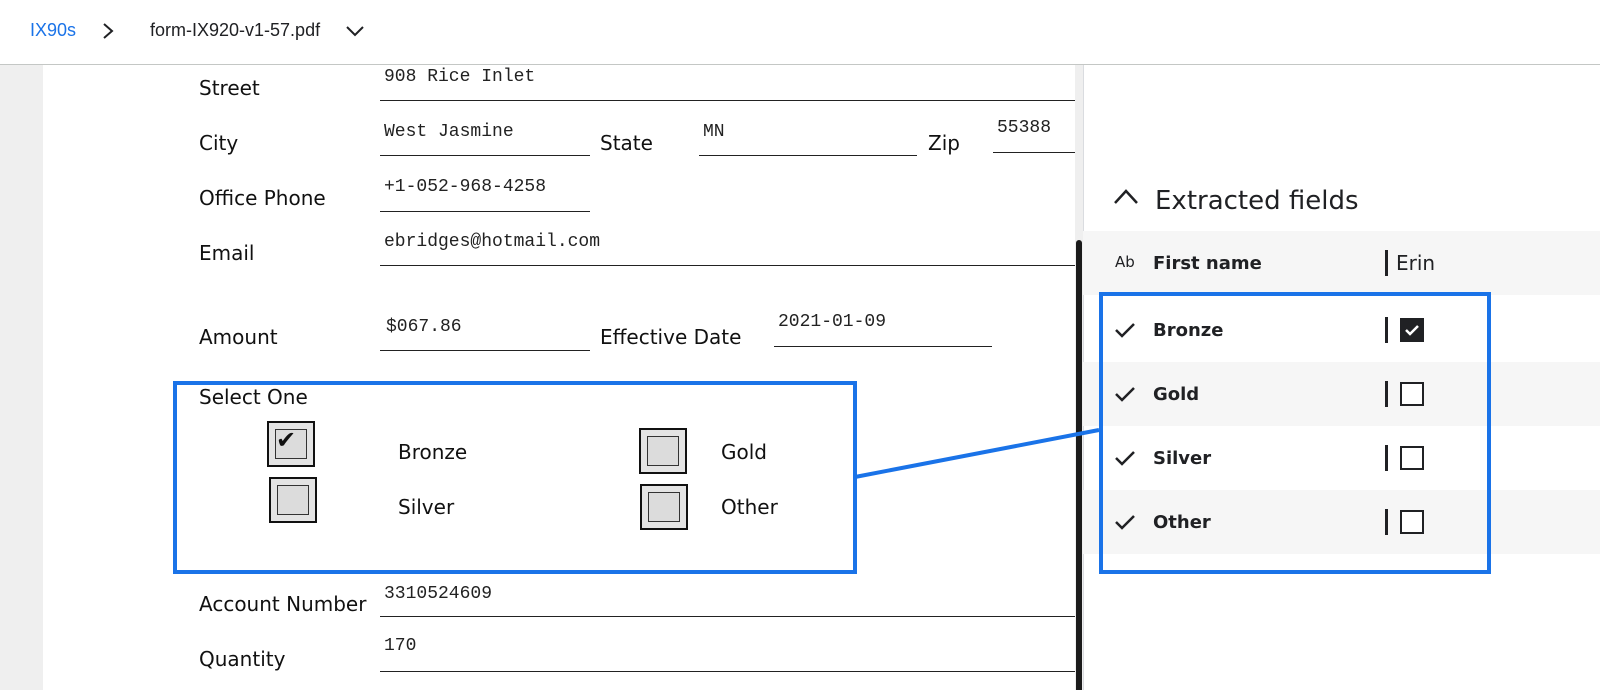 The width and height of the screenshot is (1600, 690). I want to click on field-name: Silver, so click(1182, 458).